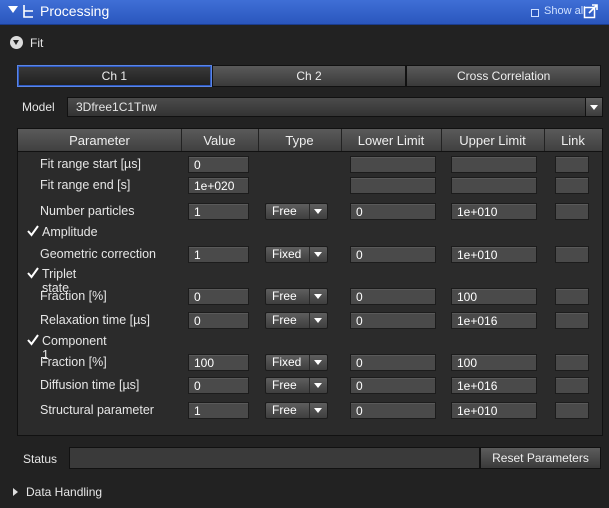  I want to click on value-field: 100, so click(218, 362).